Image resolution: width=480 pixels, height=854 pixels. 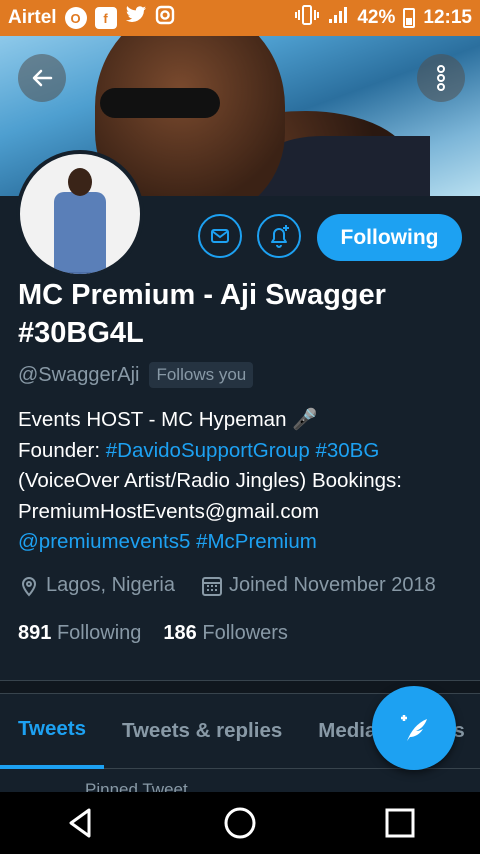 What do you see at coordinates (110, 585) in the screenshot?
I see `location-text: Lagos, Nigeria` at bounding box center [110, 585].